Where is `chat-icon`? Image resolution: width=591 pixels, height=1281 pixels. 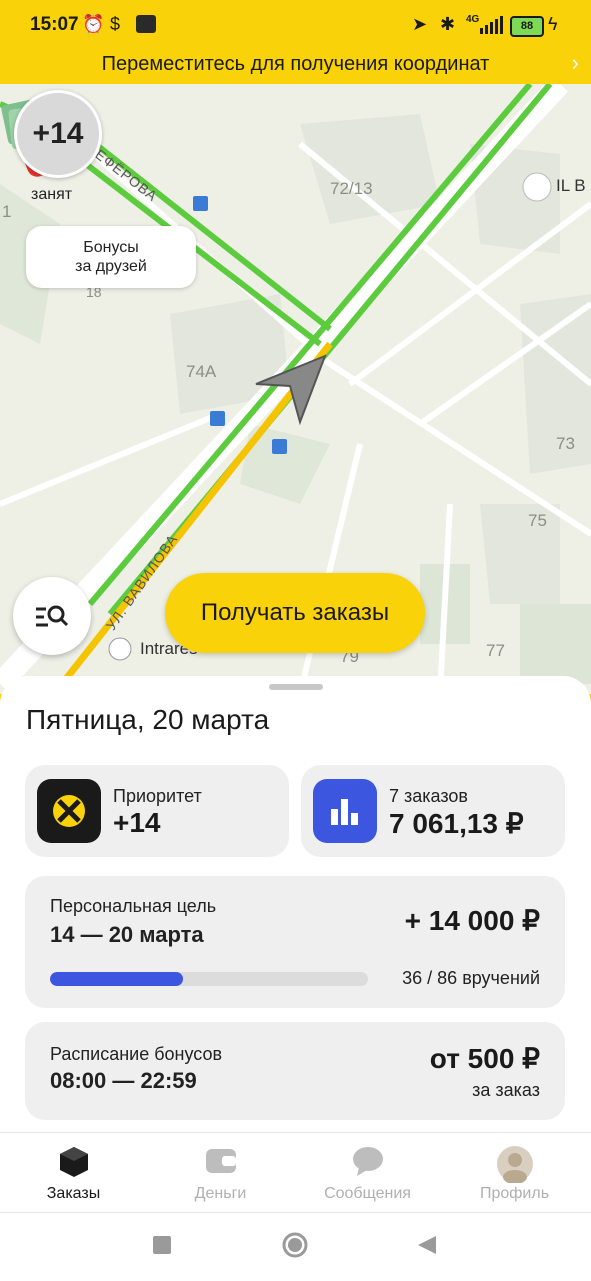
chat-icon is located at coordinates (367, 1162).